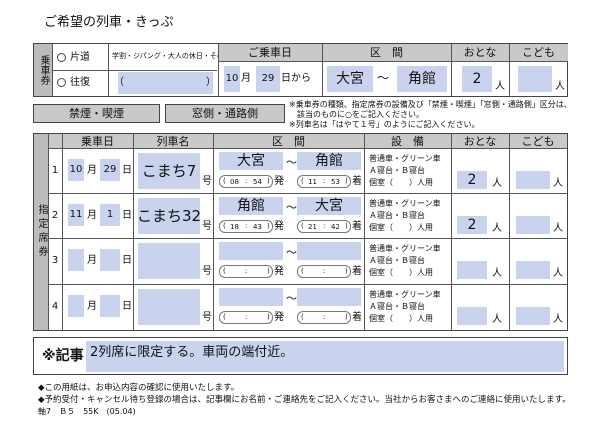 This screenshot has width=600, height=428. Describe the element at coordinates (61, 82) in the screenshot. I see `oufuku-circle` at that location.